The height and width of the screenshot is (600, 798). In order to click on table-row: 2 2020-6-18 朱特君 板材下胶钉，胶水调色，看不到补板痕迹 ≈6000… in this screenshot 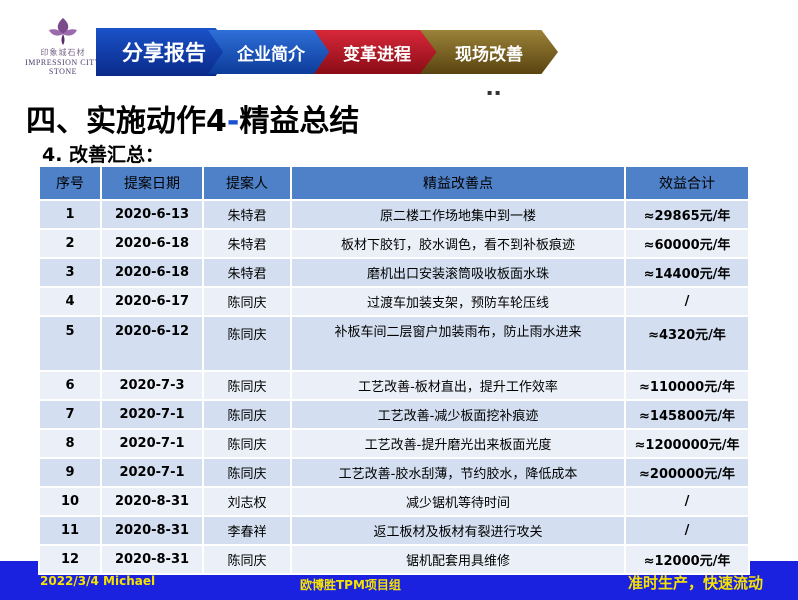, I will do `click(394, 243)`.